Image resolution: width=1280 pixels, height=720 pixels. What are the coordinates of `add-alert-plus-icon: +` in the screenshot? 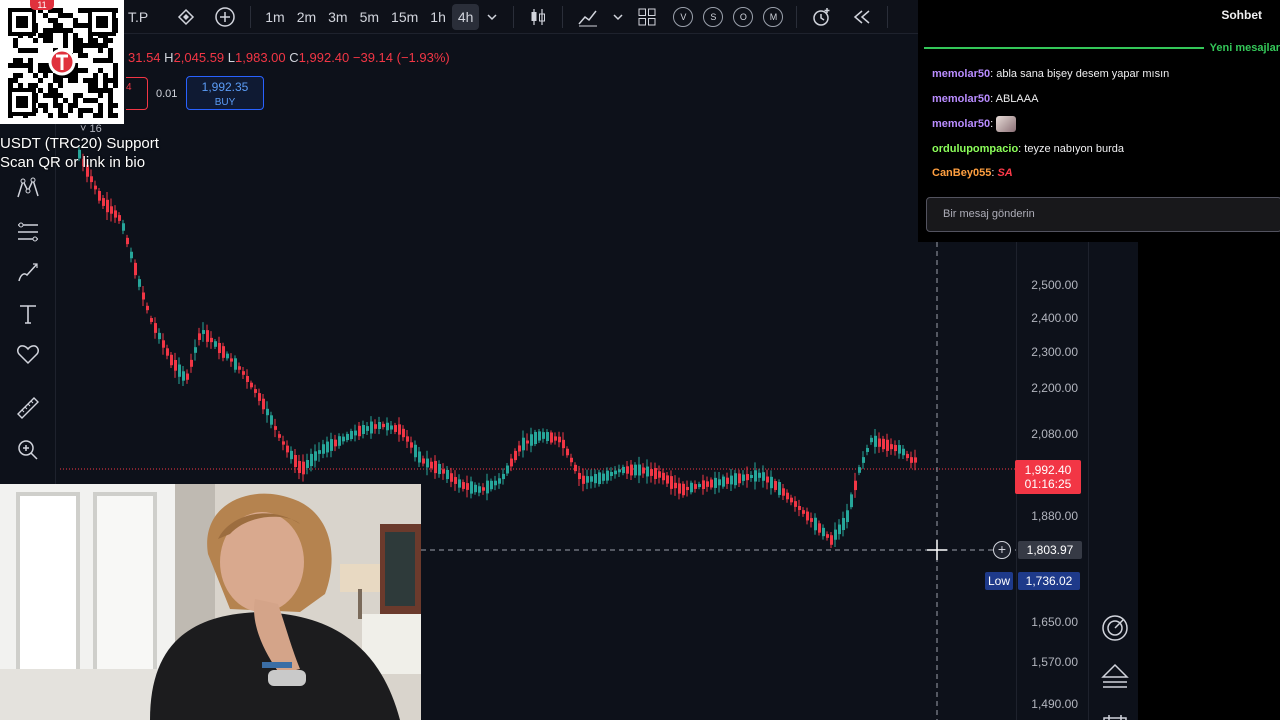 It's located at (1002, 550).